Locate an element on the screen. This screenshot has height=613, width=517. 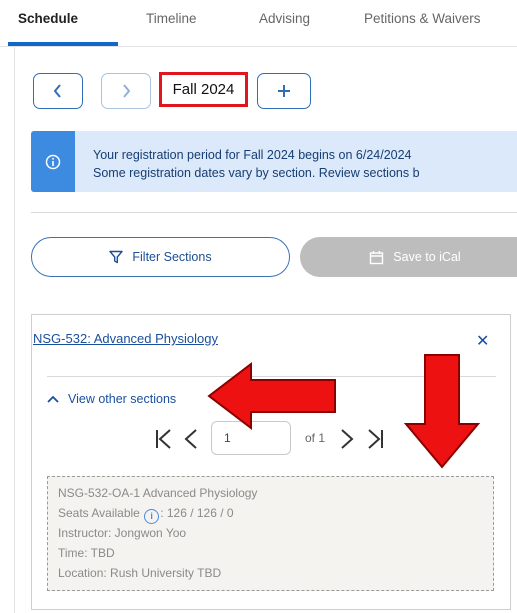
section-time: Time: TBD is located at coordinates (86, 553).